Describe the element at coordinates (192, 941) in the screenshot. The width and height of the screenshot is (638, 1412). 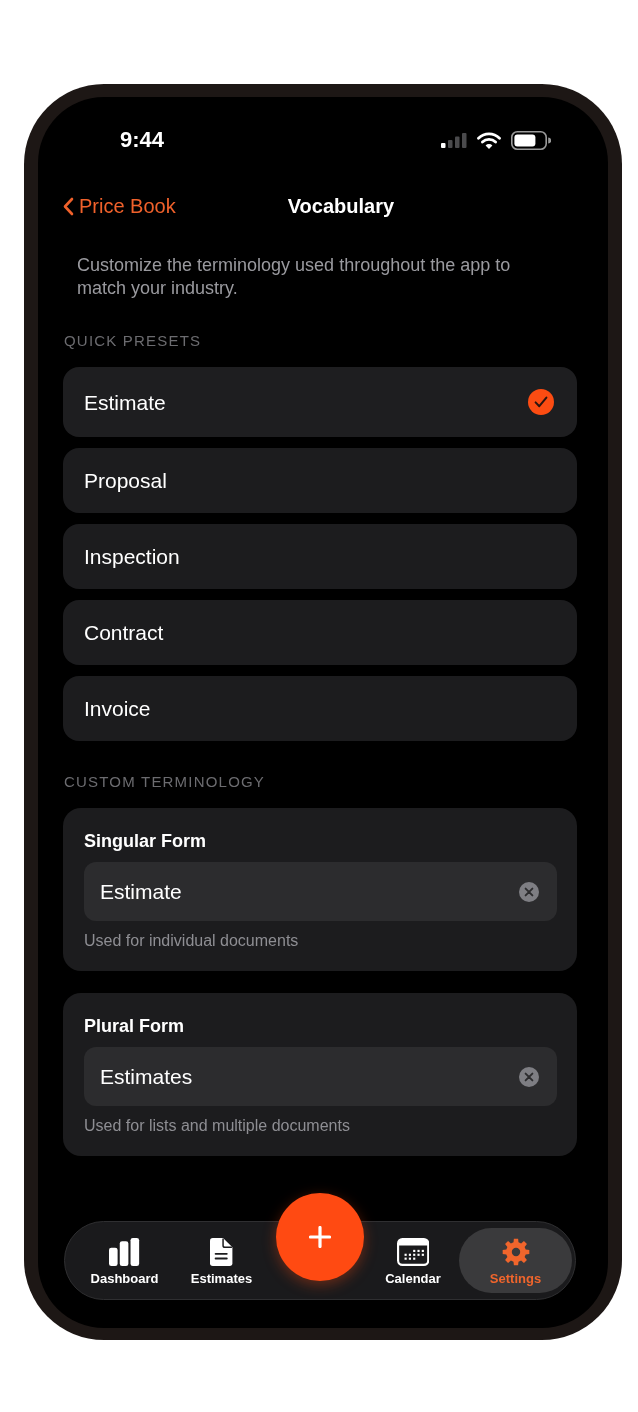
I see `helper-text: Used for individual documents` at that location.